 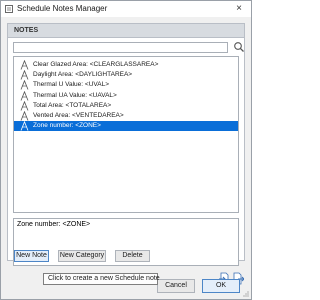 I want to click on note-label: Thermal UA Value: <UAVAL>, so click(x=75, y=95).